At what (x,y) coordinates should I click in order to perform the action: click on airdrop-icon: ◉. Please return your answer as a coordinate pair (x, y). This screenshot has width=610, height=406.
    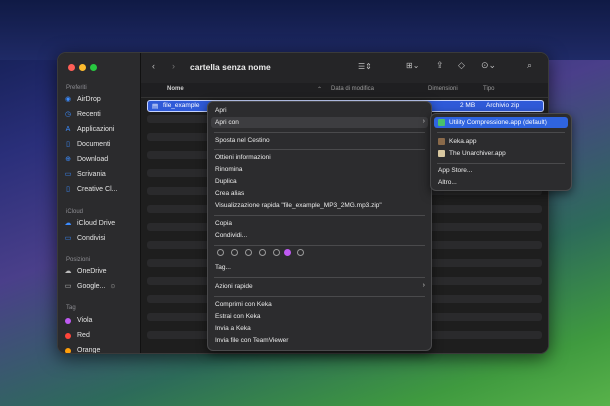
    Looking at the image, I should click on (68, 99).